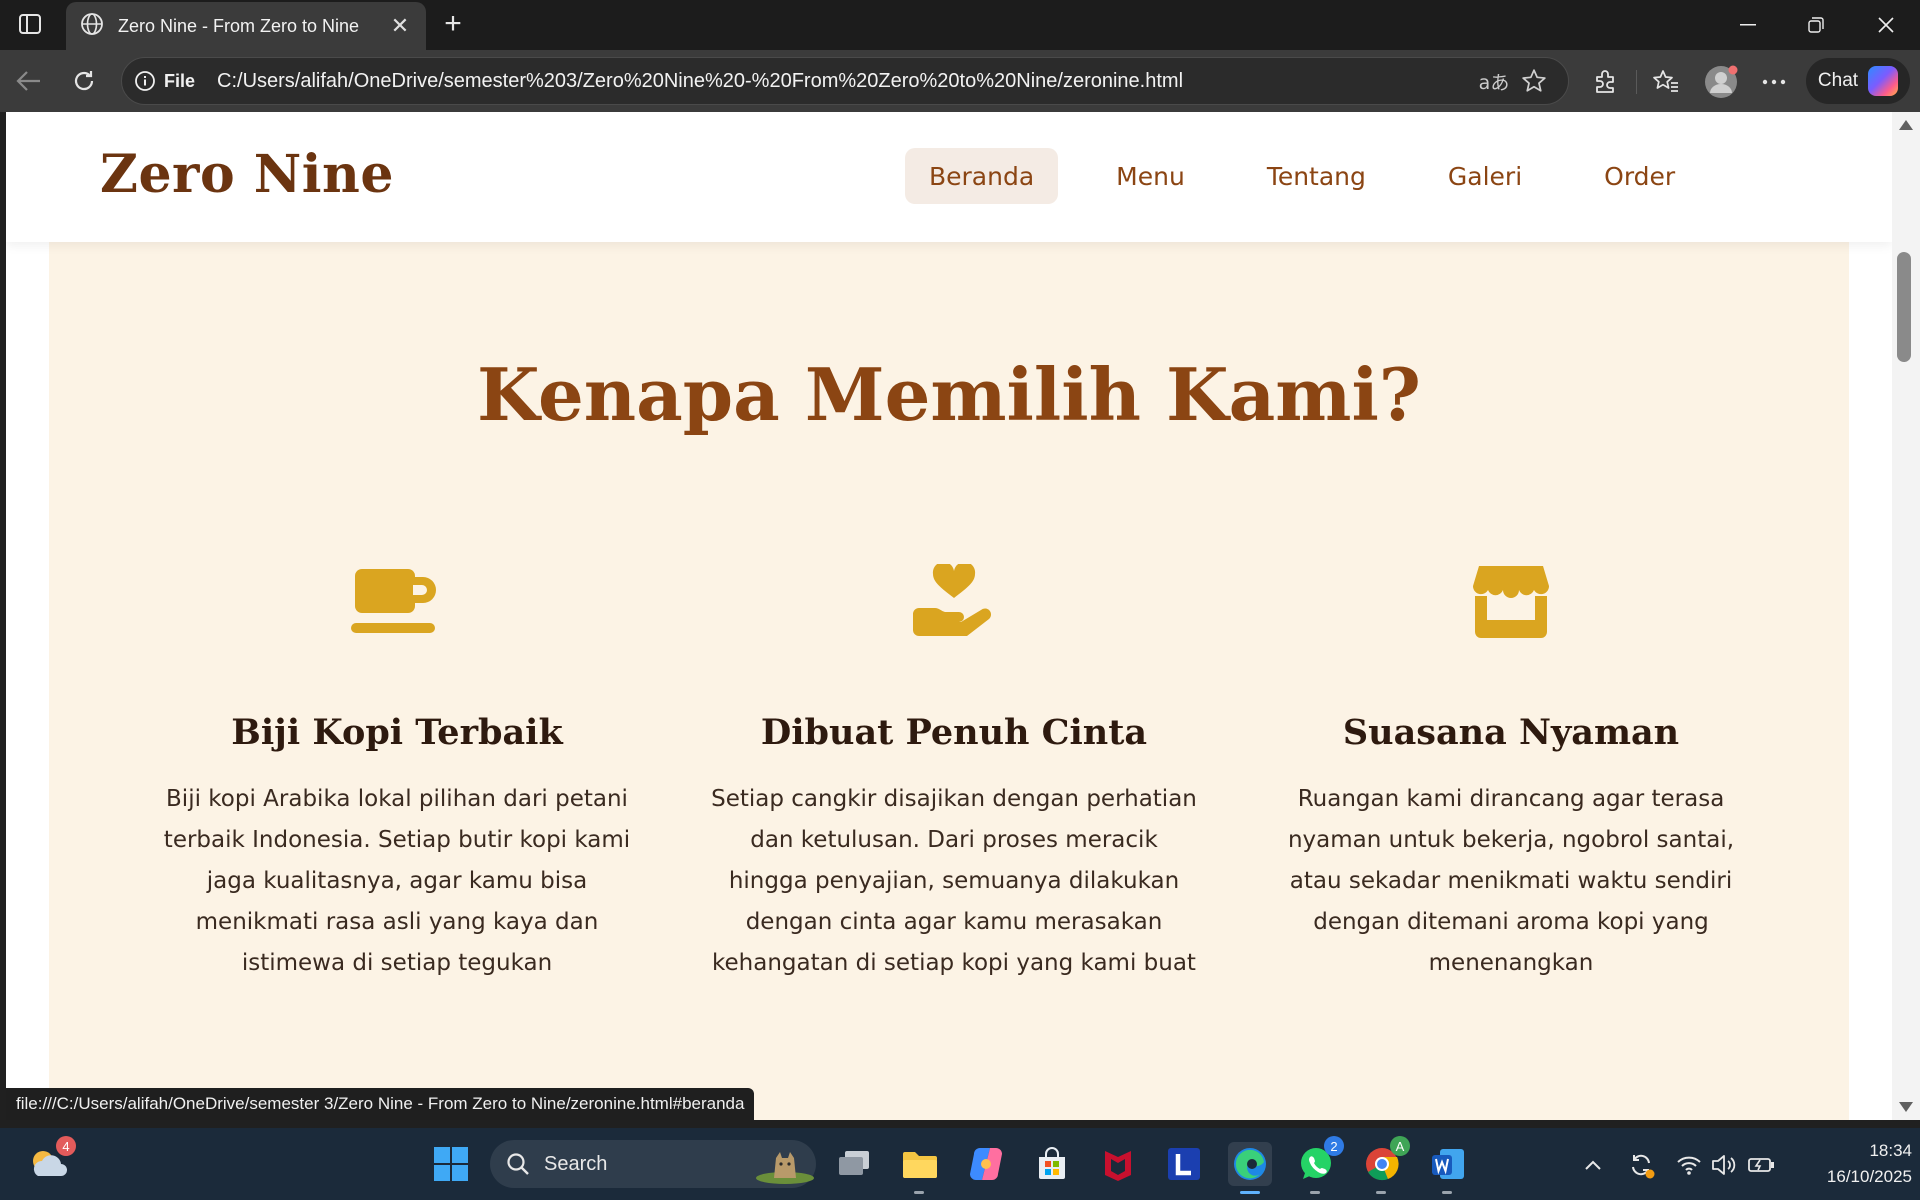 The height and width of the screenshot is (1200, 1920). What do you see at coordinates (1906, 125) in the screenshot?
I see `scroll-up-arrow-icon` at bounding box center [1906, 125].